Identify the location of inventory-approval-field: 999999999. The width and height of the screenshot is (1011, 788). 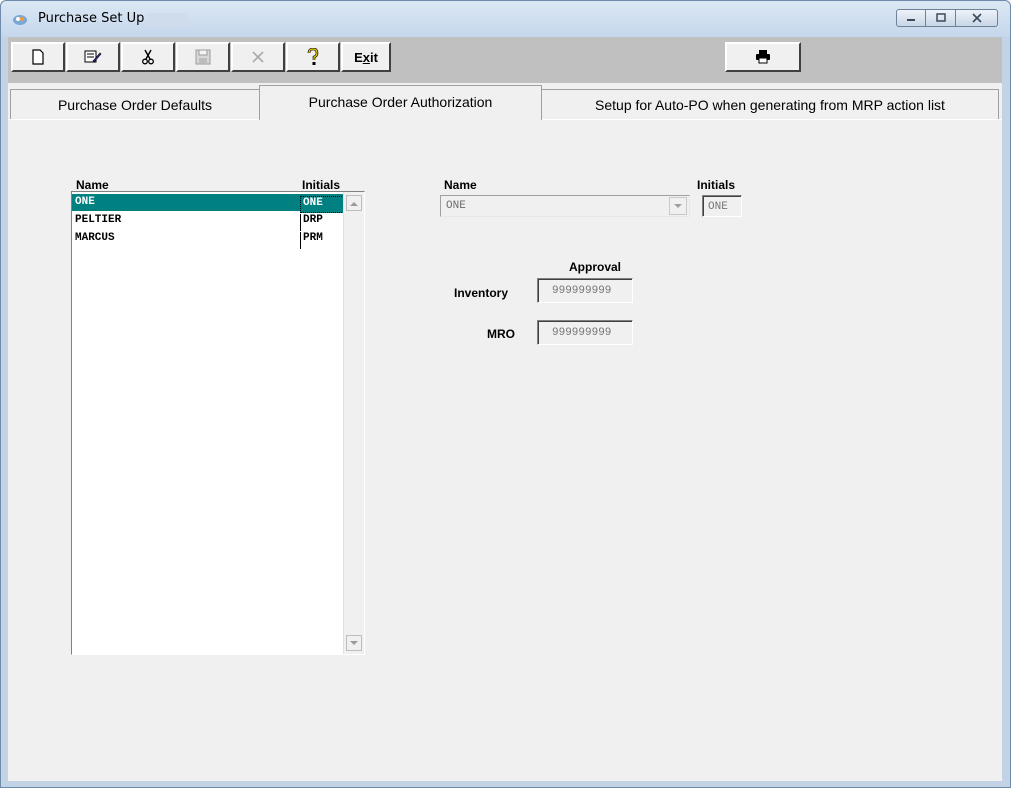
(585, 290).